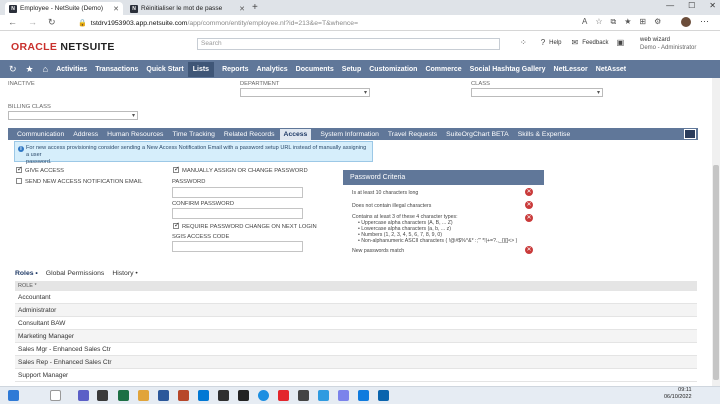  I want to click on manually-assign-checkbox, so click(176, 169).